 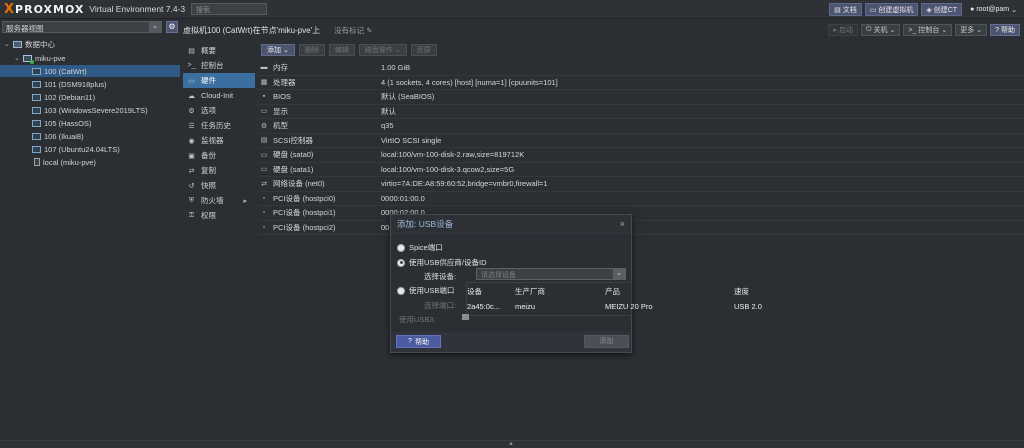 I want to click on dialog-title: 添加: USB设备, so click(x=425, y=223).